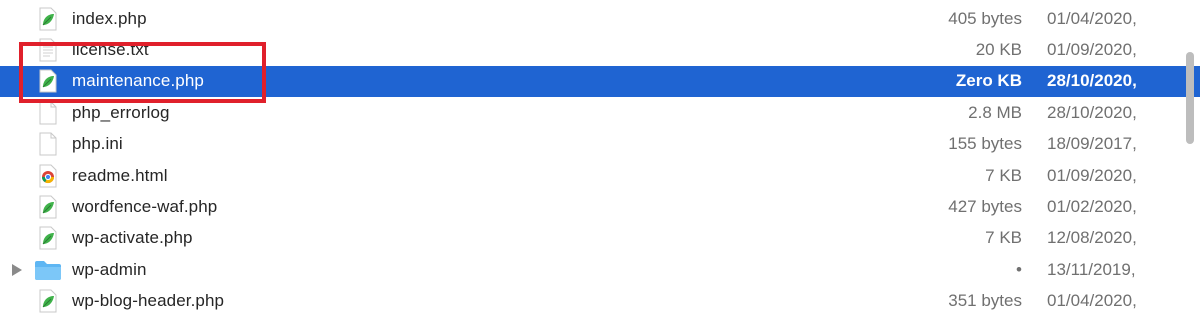 This screenshot has width=1200, height=317. What do you see at coordinates (1190, 98) in the screenshot?
I see `vertical-scrollbar` at bounding box center [1190, 98].